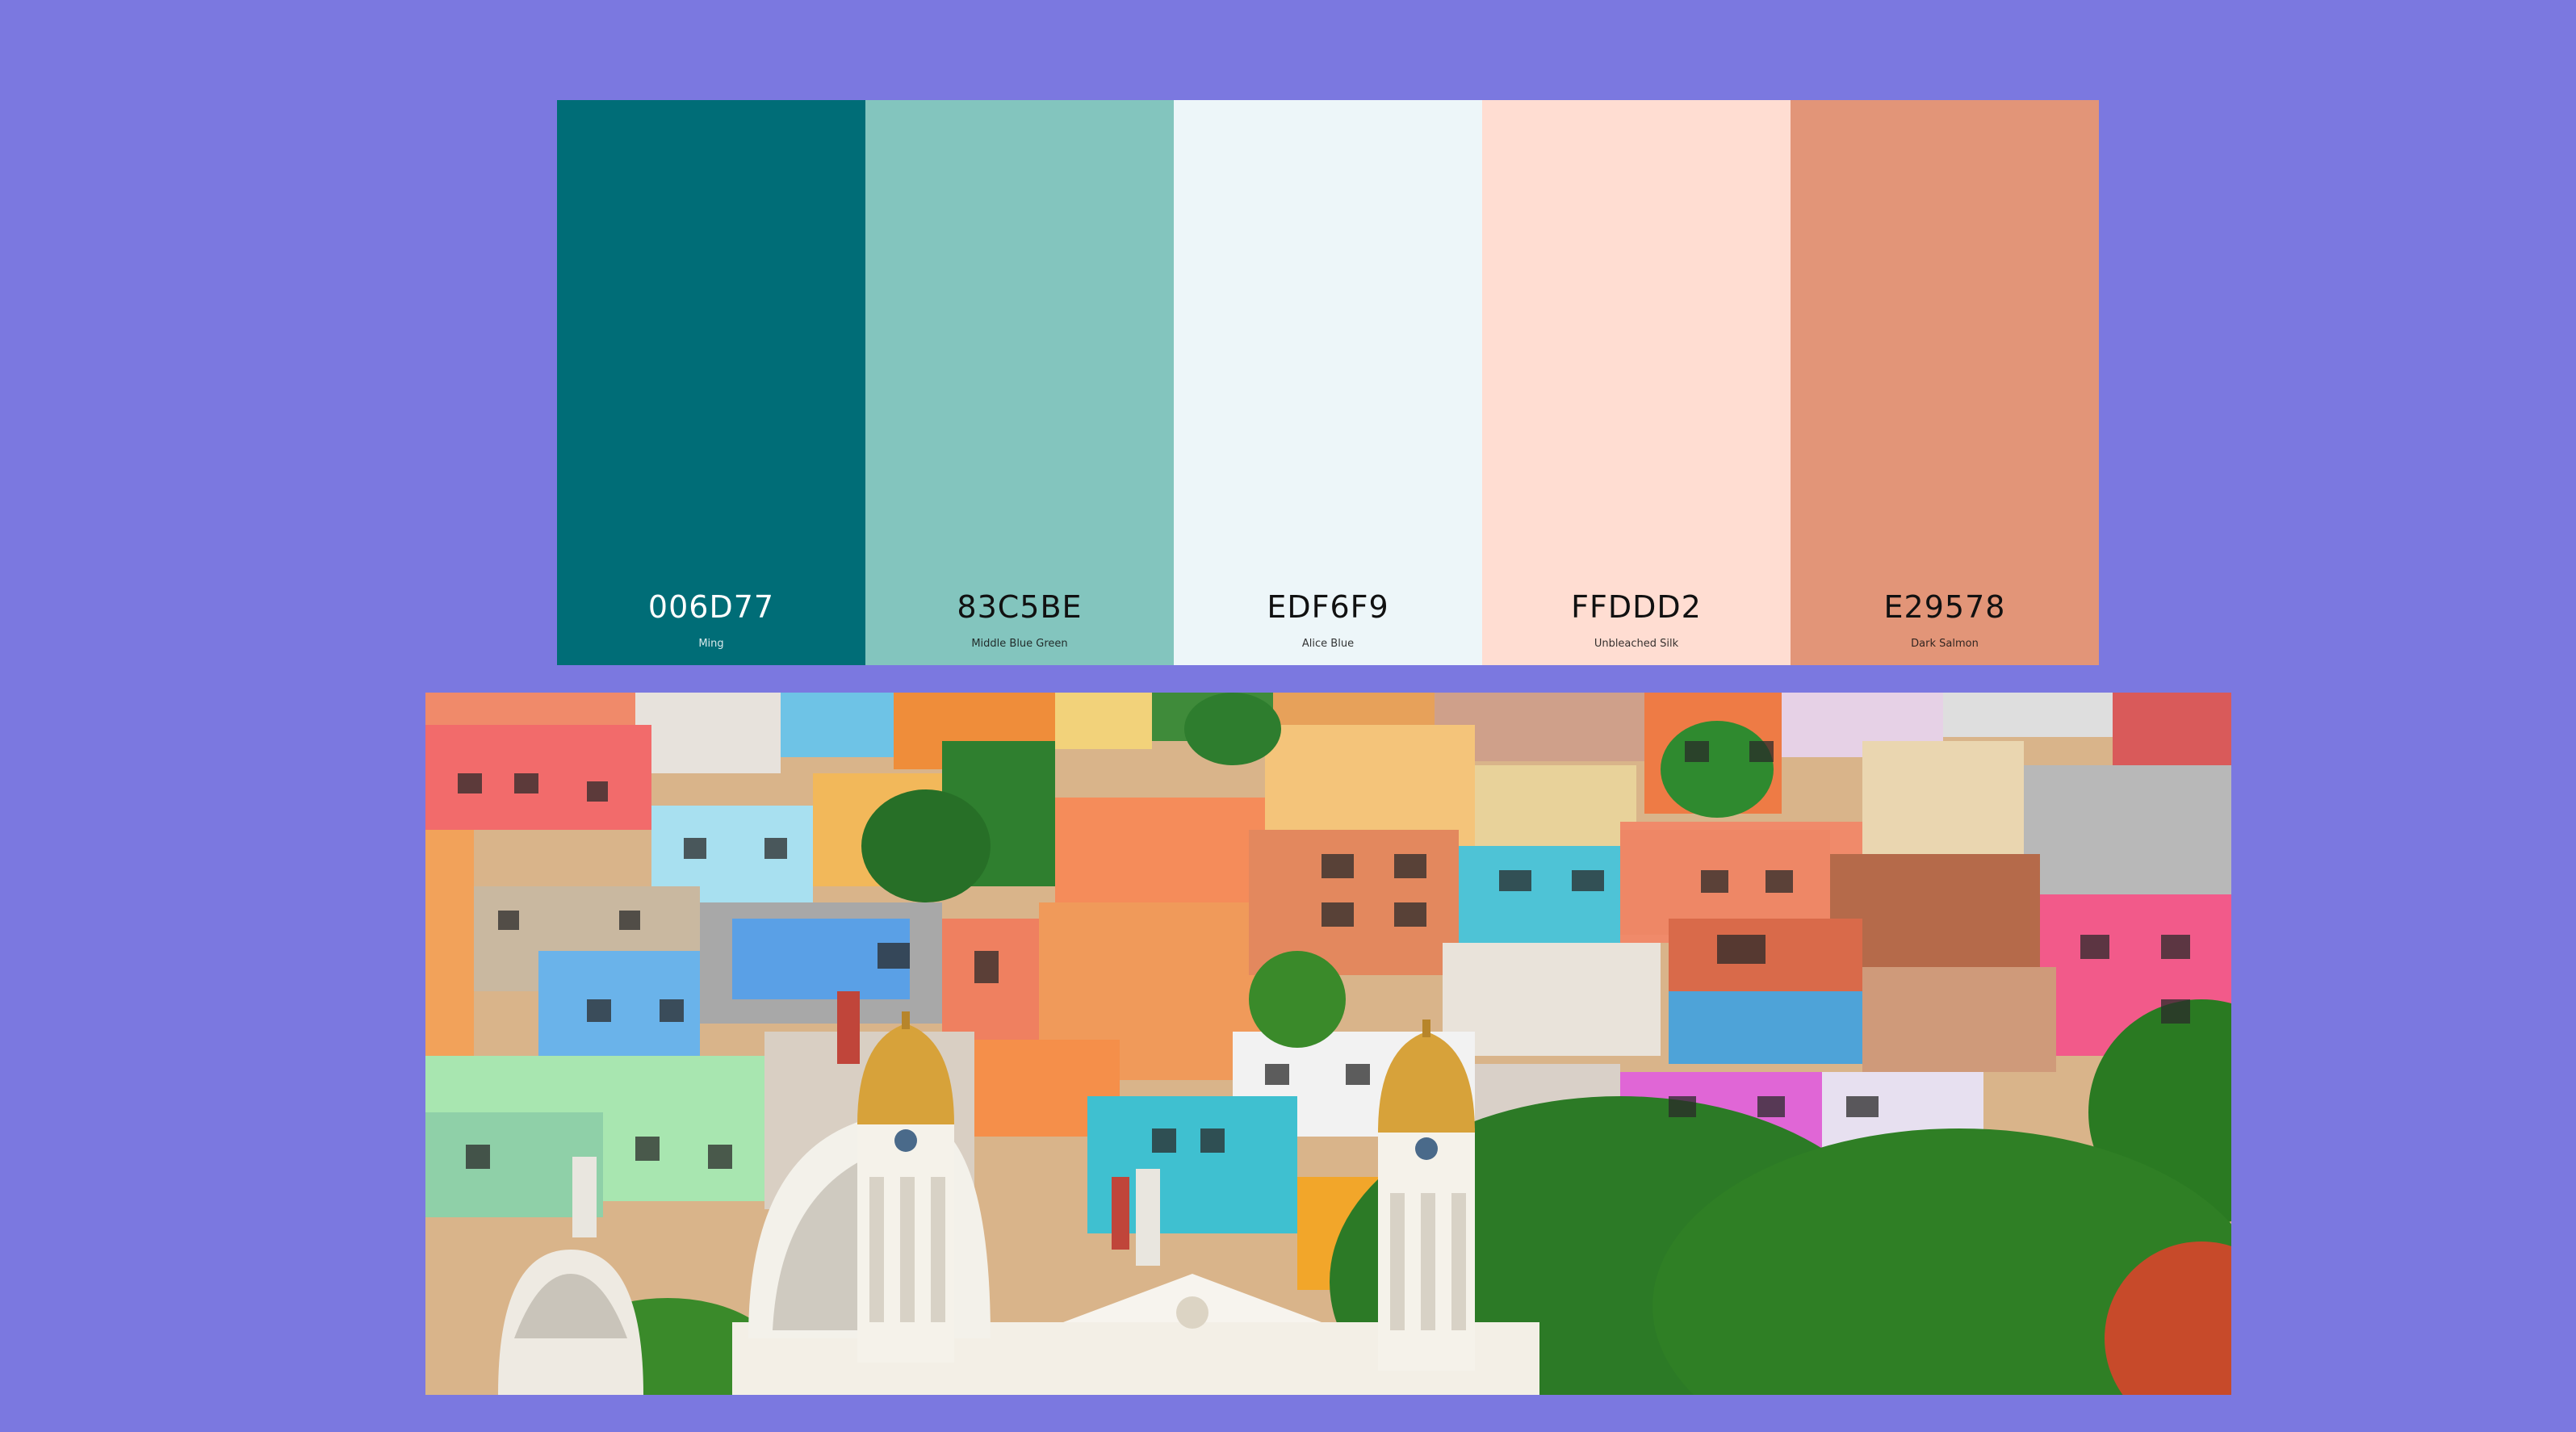  Describe the element at coordinates (1944, 607) in the screenshot. I see `swatch-hex: E29578` at that location.